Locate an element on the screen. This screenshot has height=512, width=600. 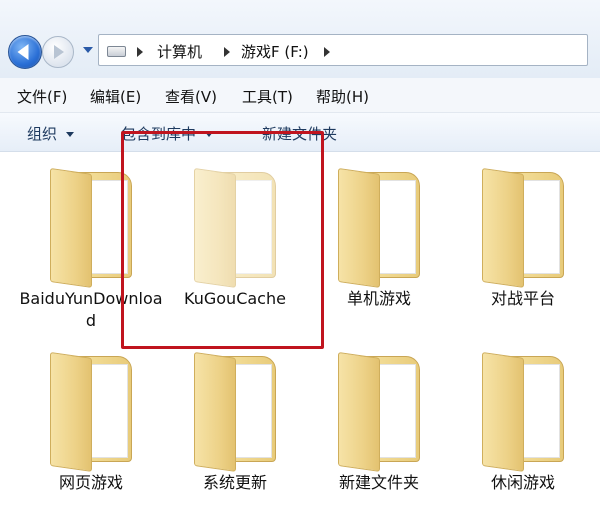
menu-help: 帮助(H) is located at coordinates (342, 96).